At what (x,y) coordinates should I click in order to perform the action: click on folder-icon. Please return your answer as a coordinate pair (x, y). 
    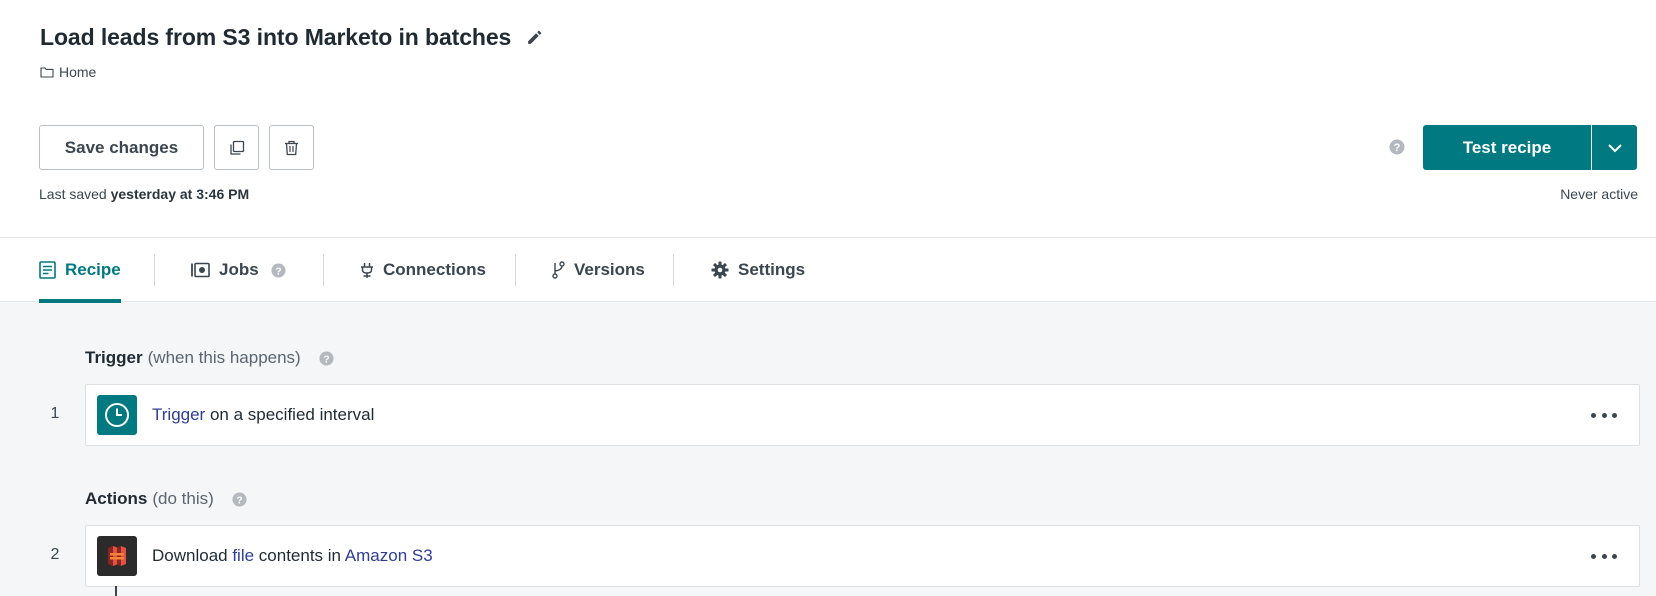
    Looking at the image, I should click on (47, 72).